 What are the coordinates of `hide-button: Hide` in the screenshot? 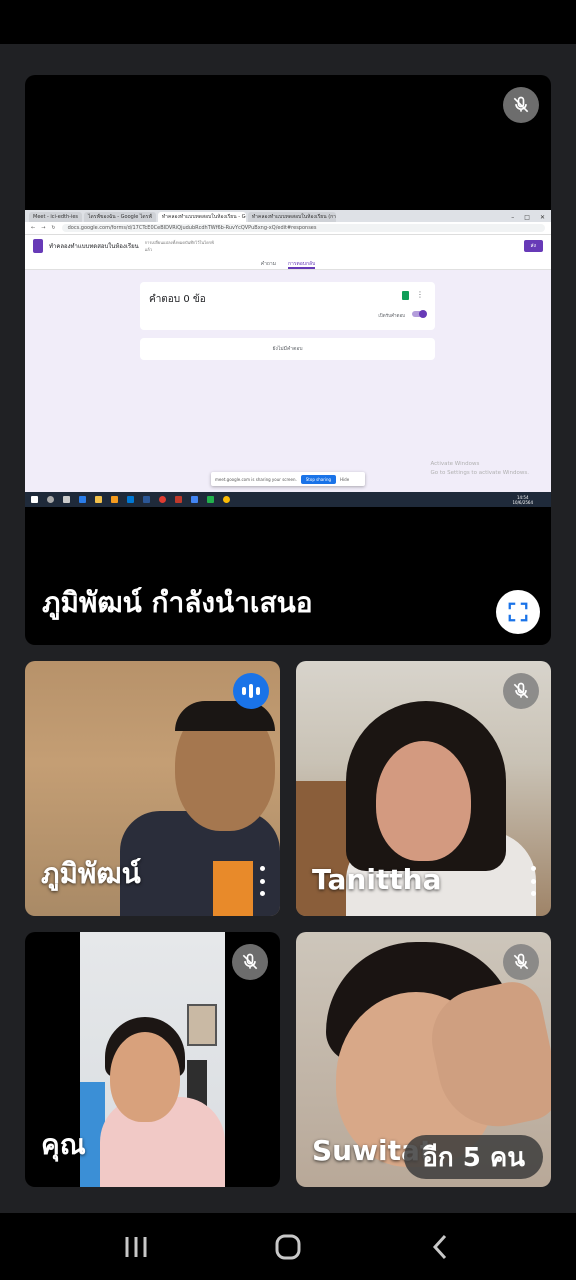 It's located at (345, 479).